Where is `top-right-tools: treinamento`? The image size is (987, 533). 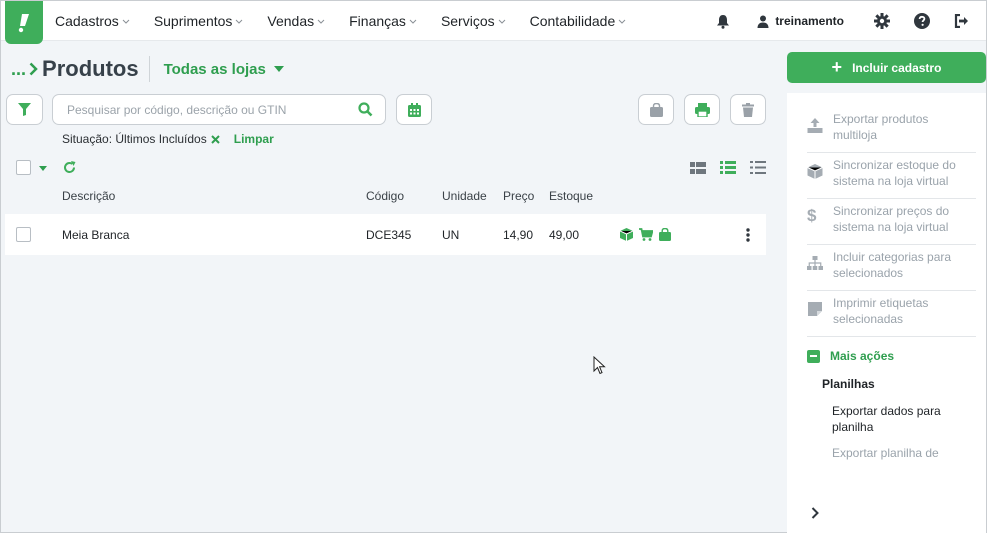
top-right-tools: treinamento is located at coordinates (844, 21).